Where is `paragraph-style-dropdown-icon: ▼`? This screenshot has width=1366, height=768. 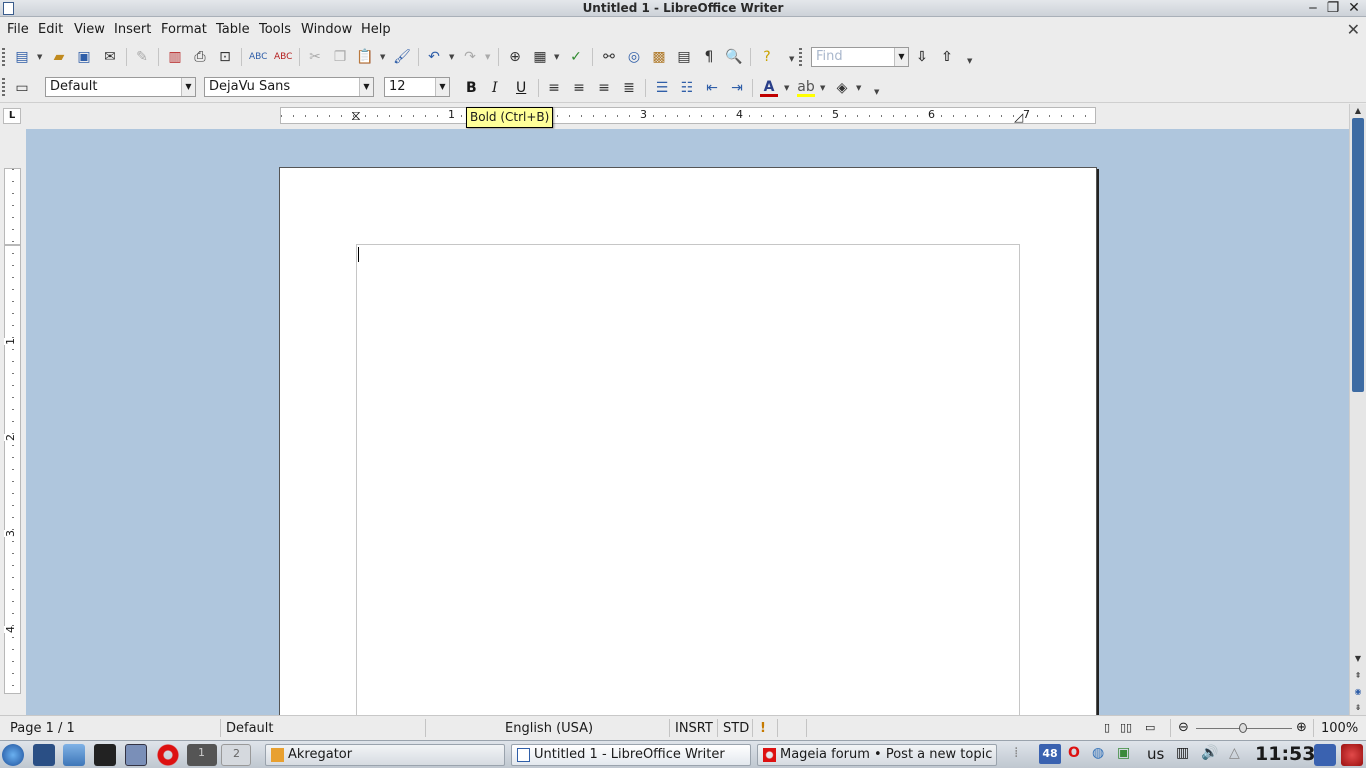
paragraph-style-dropdown-icon: ▼ is located at coordinates (188, 87).